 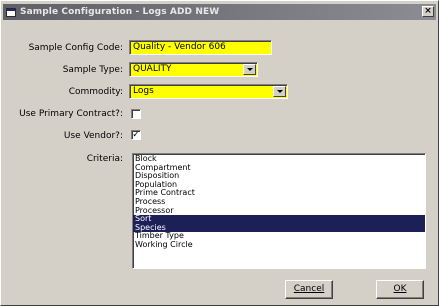 I want to click on sample-type-value: QUALITY, so click(x=152, y=69).